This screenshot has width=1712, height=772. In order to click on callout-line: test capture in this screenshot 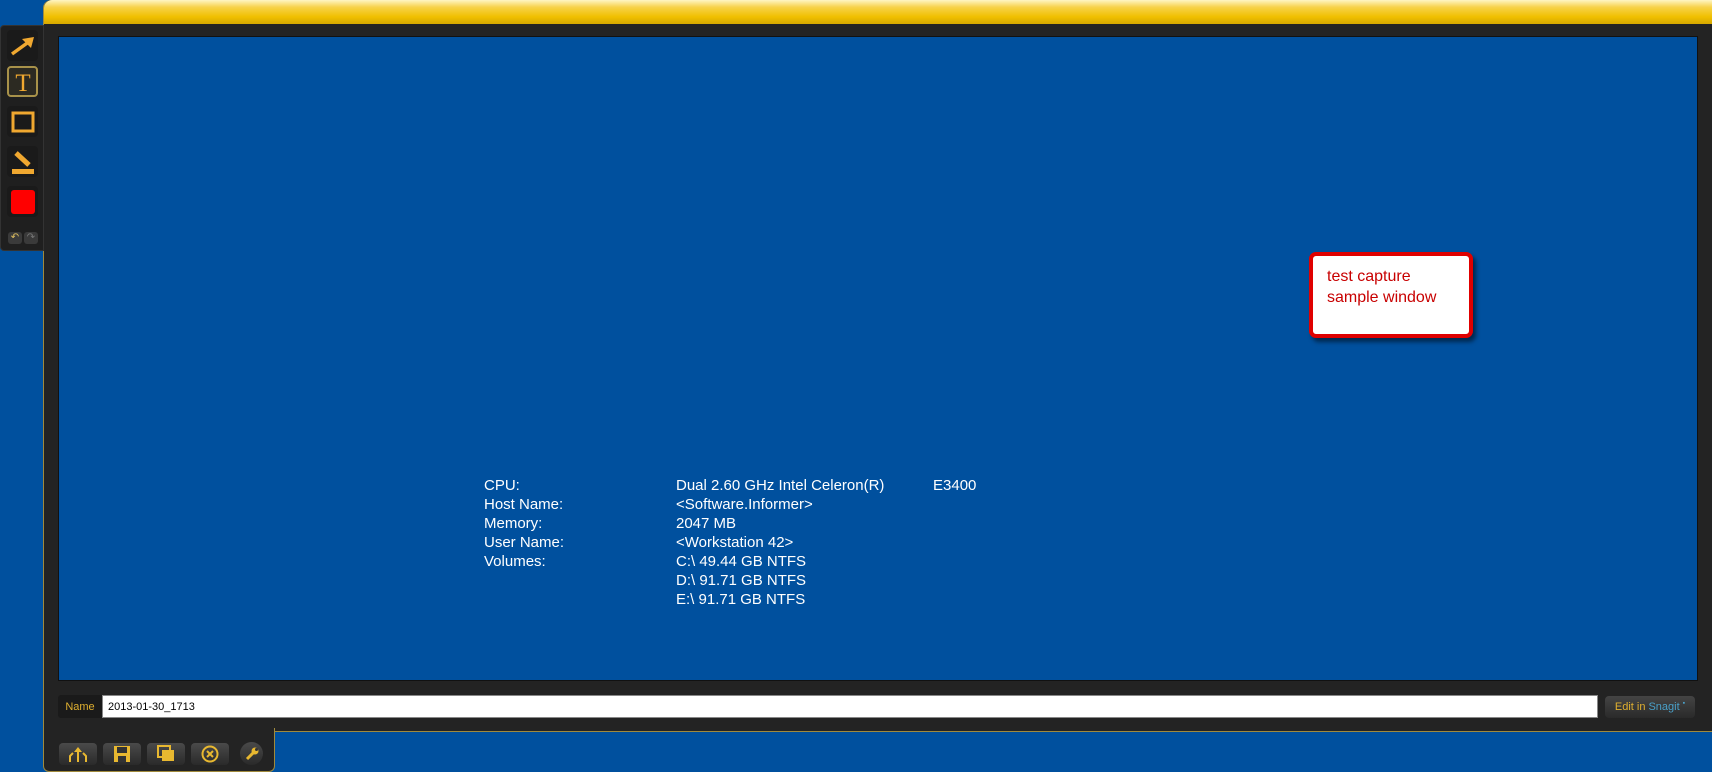, I will do `click(1369, 276)`.